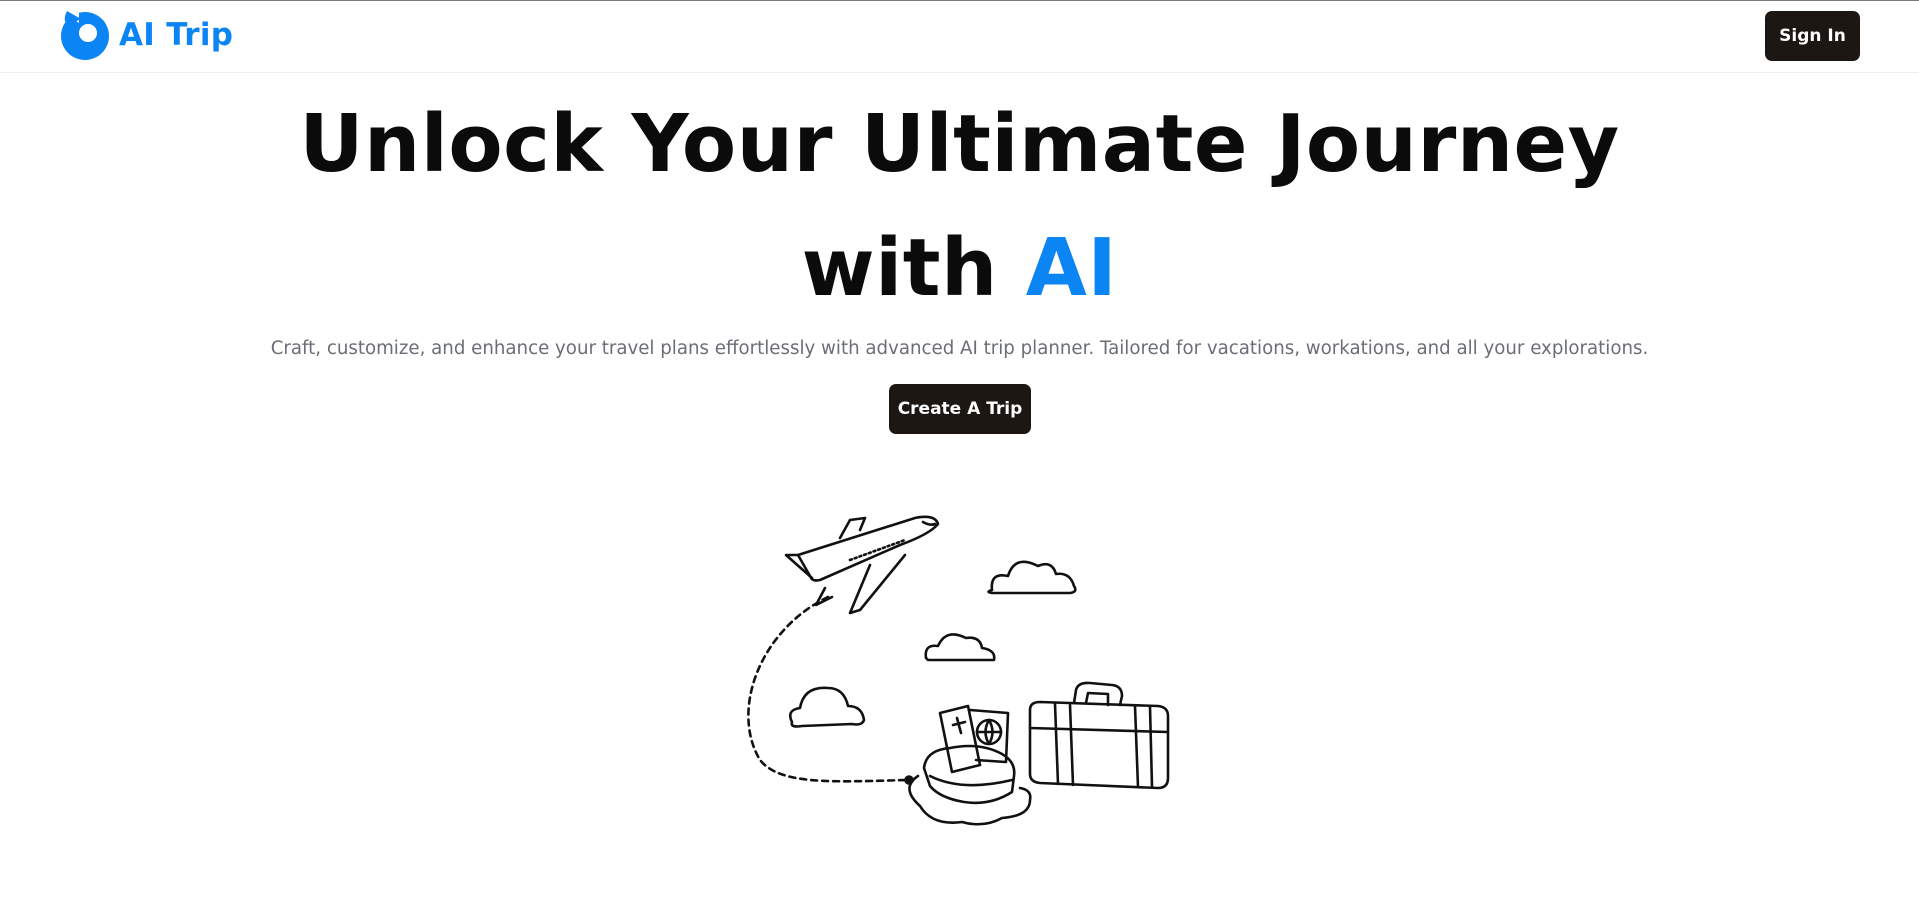 The height and width of the screenshot is (912, 1919). Describe the element at coordinates (862, 565) in the screenshot. I see `airplane-icon` at that location.